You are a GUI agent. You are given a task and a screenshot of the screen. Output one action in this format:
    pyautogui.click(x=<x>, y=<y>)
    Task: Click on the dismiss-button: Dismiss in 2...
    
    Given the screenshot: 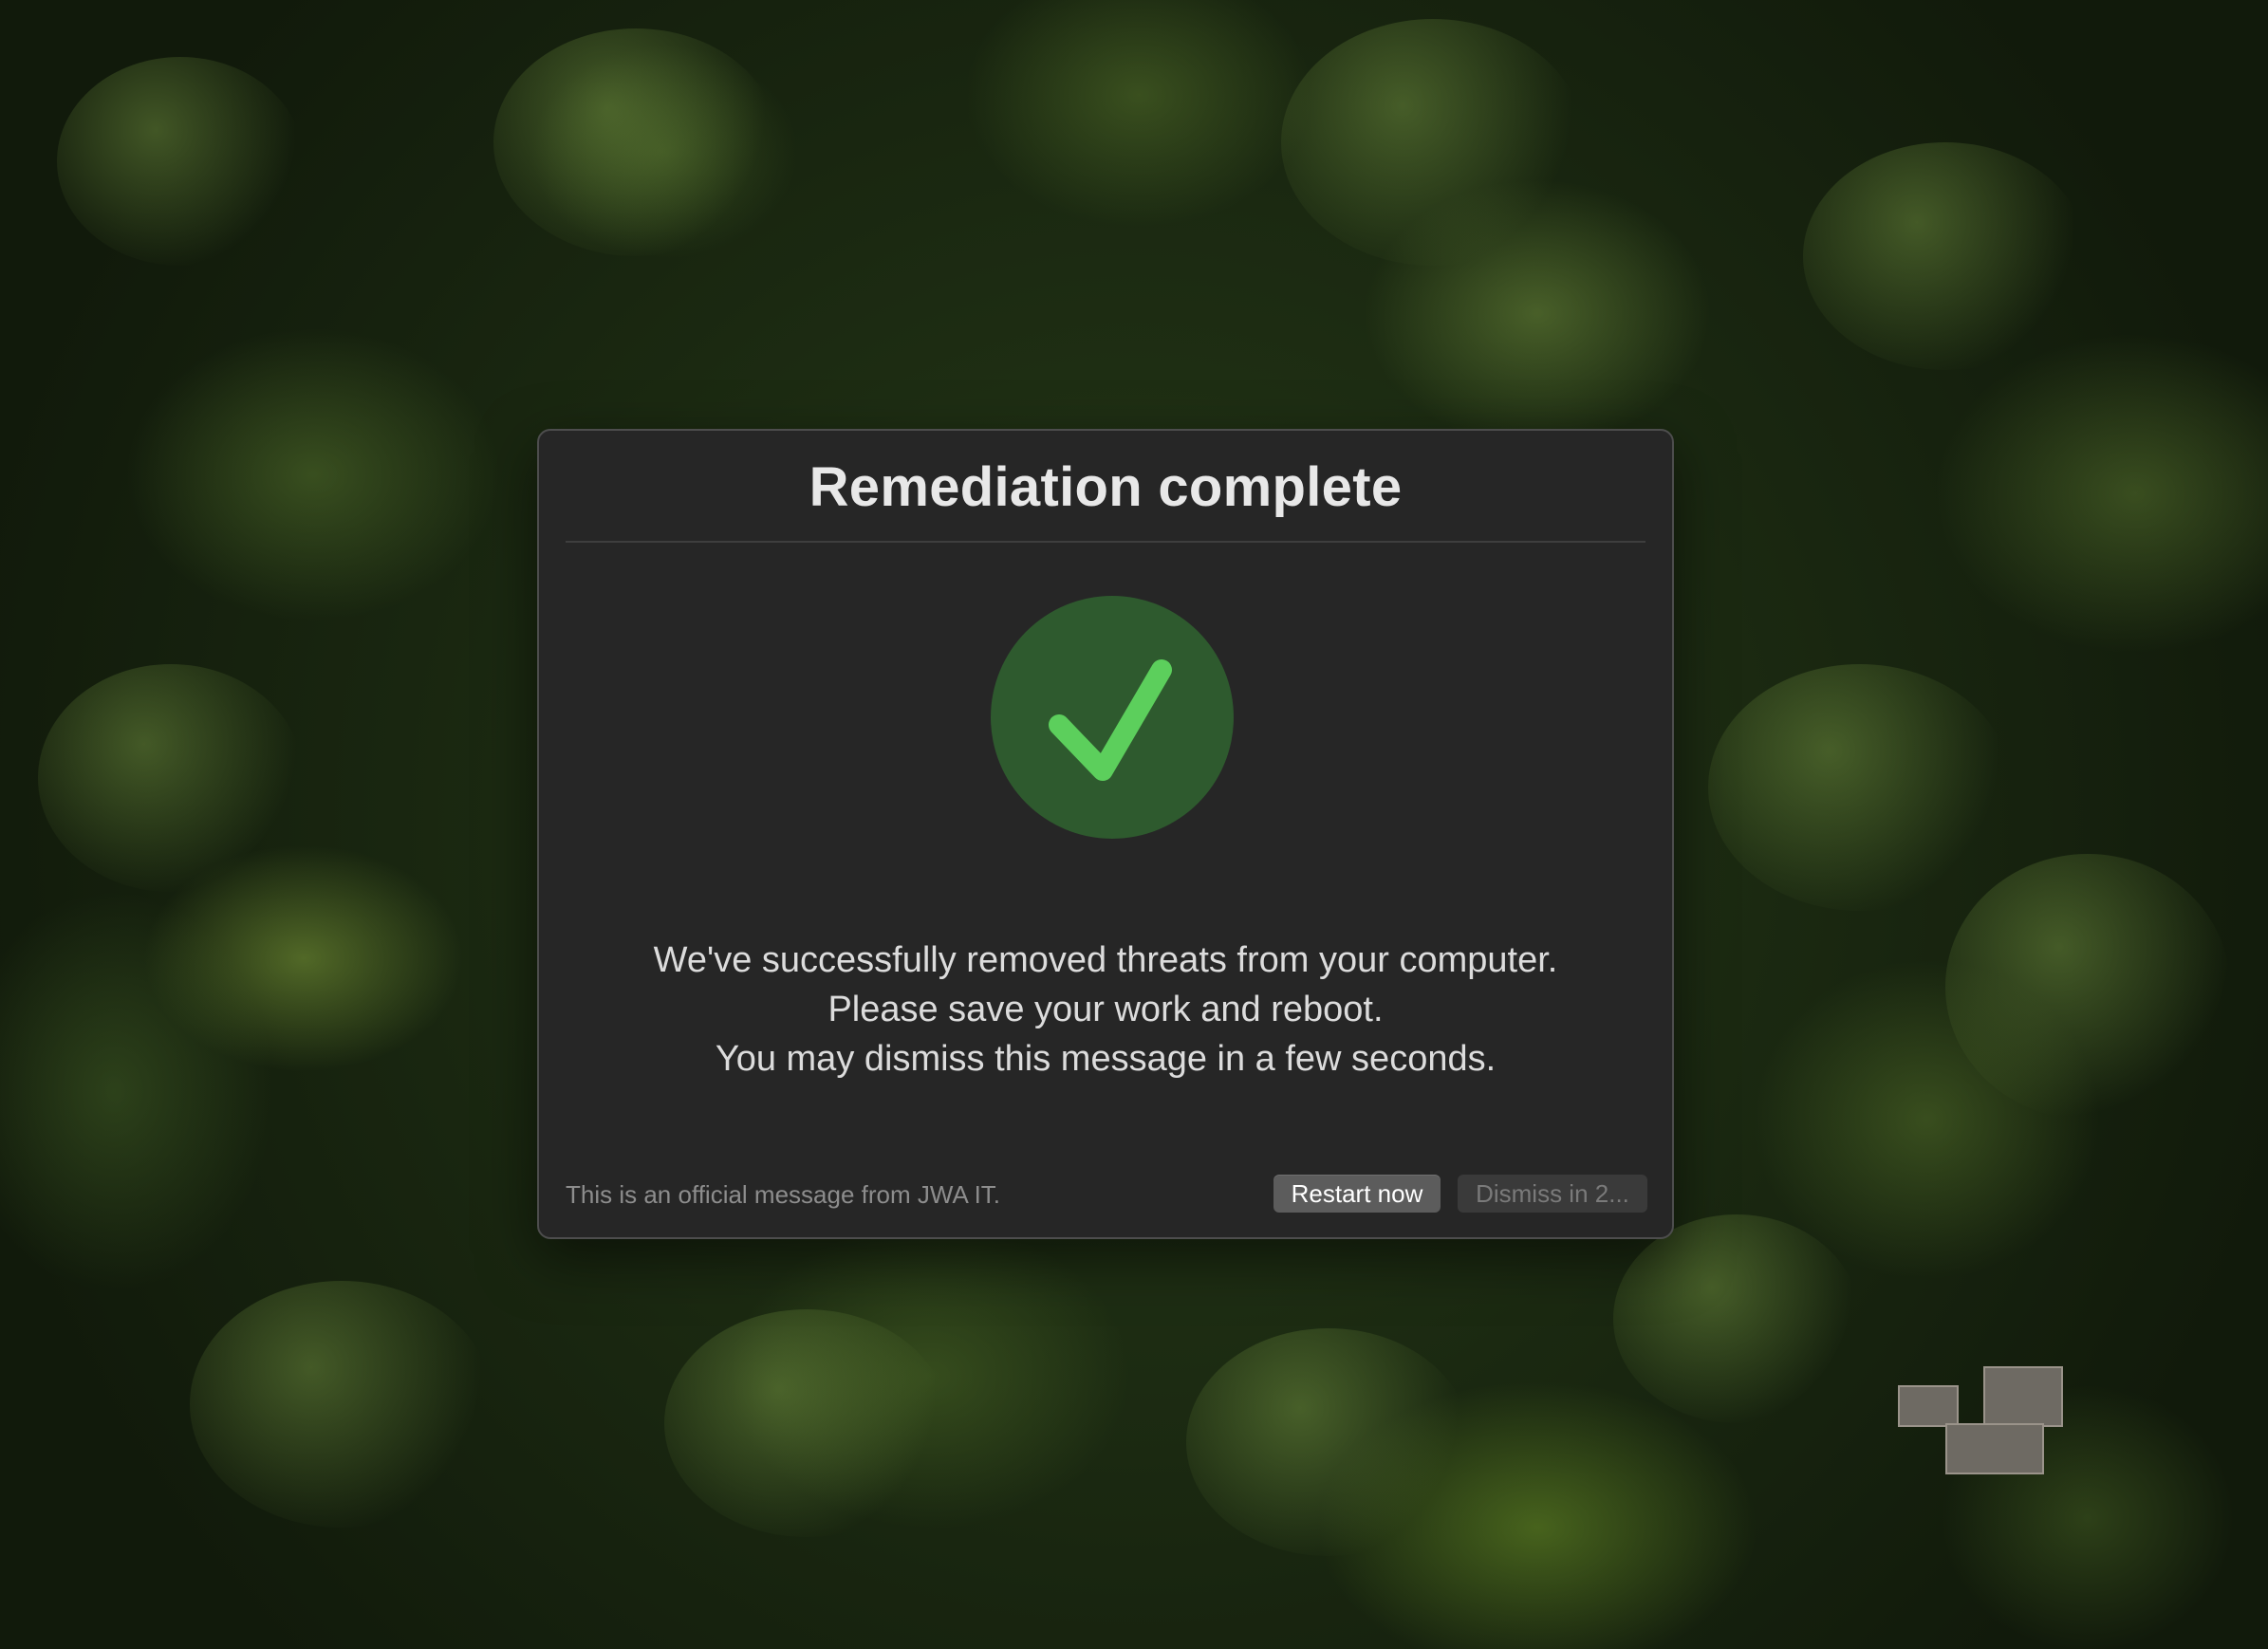 What is the action you would take?
    pyautogui.click(x=1552, y=1194)
    